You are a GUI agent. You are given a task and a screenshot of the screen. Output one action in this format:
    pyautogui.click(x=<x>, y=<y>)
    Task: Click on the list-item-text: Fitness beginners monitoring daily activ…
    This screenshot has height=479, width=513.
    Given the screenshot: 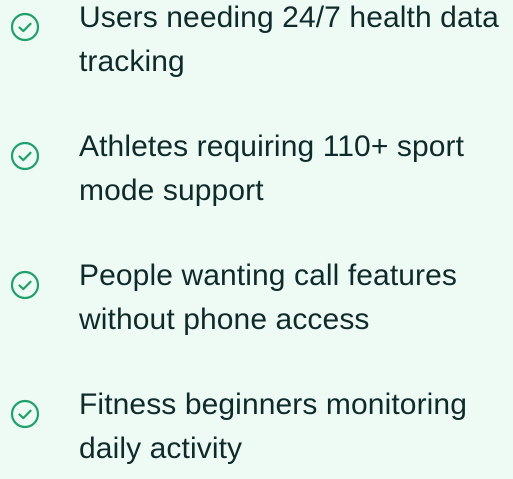 What is the action you would take?
    pyautogui.click(x=273, y=426)
    